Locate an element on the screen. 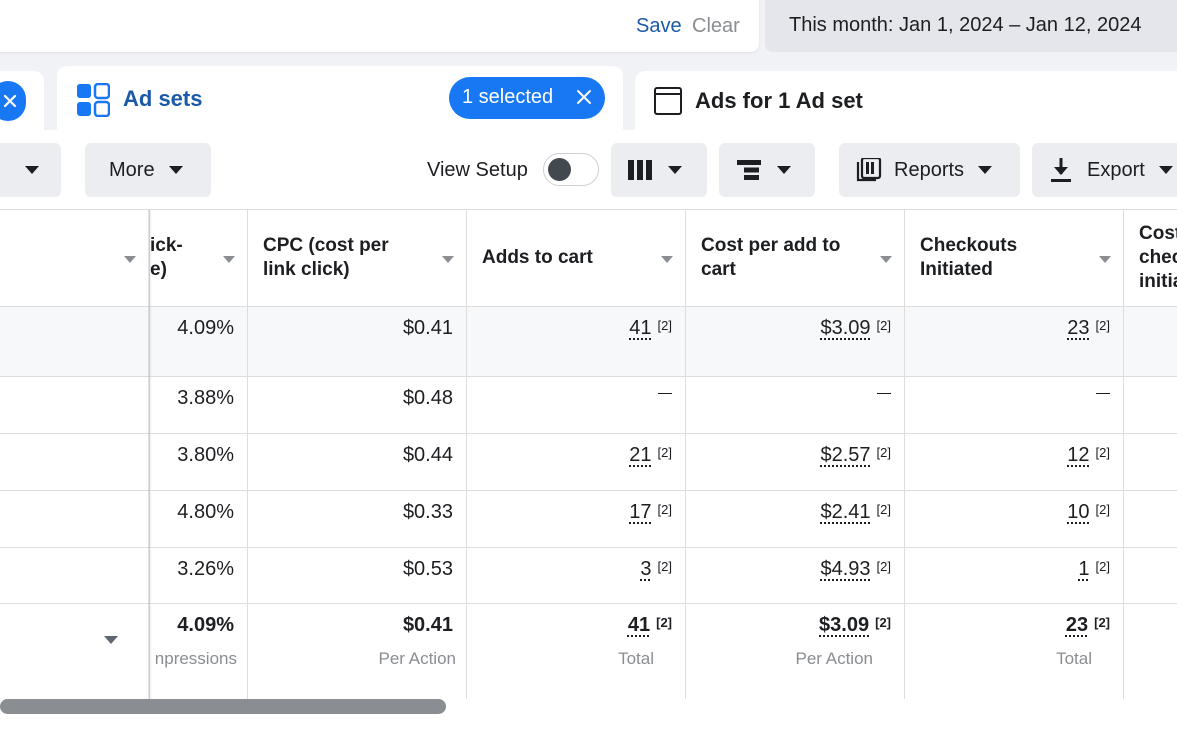 The image size is (1177, 732). horizontal-scrollbar is located at coordinates (588, 715).